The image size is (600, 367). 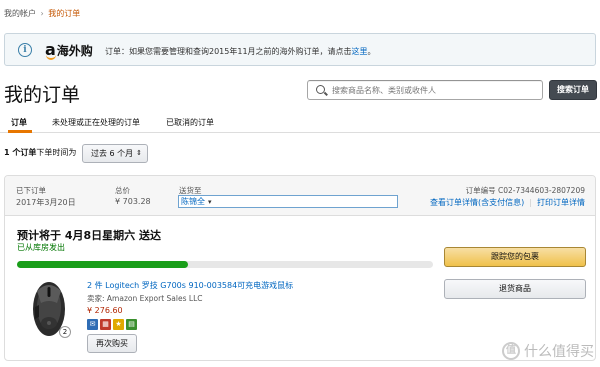 What do you see at coordinates (225, 264) in the screenshot?
I see `shipment-progress` at bounding box center [225, 264].